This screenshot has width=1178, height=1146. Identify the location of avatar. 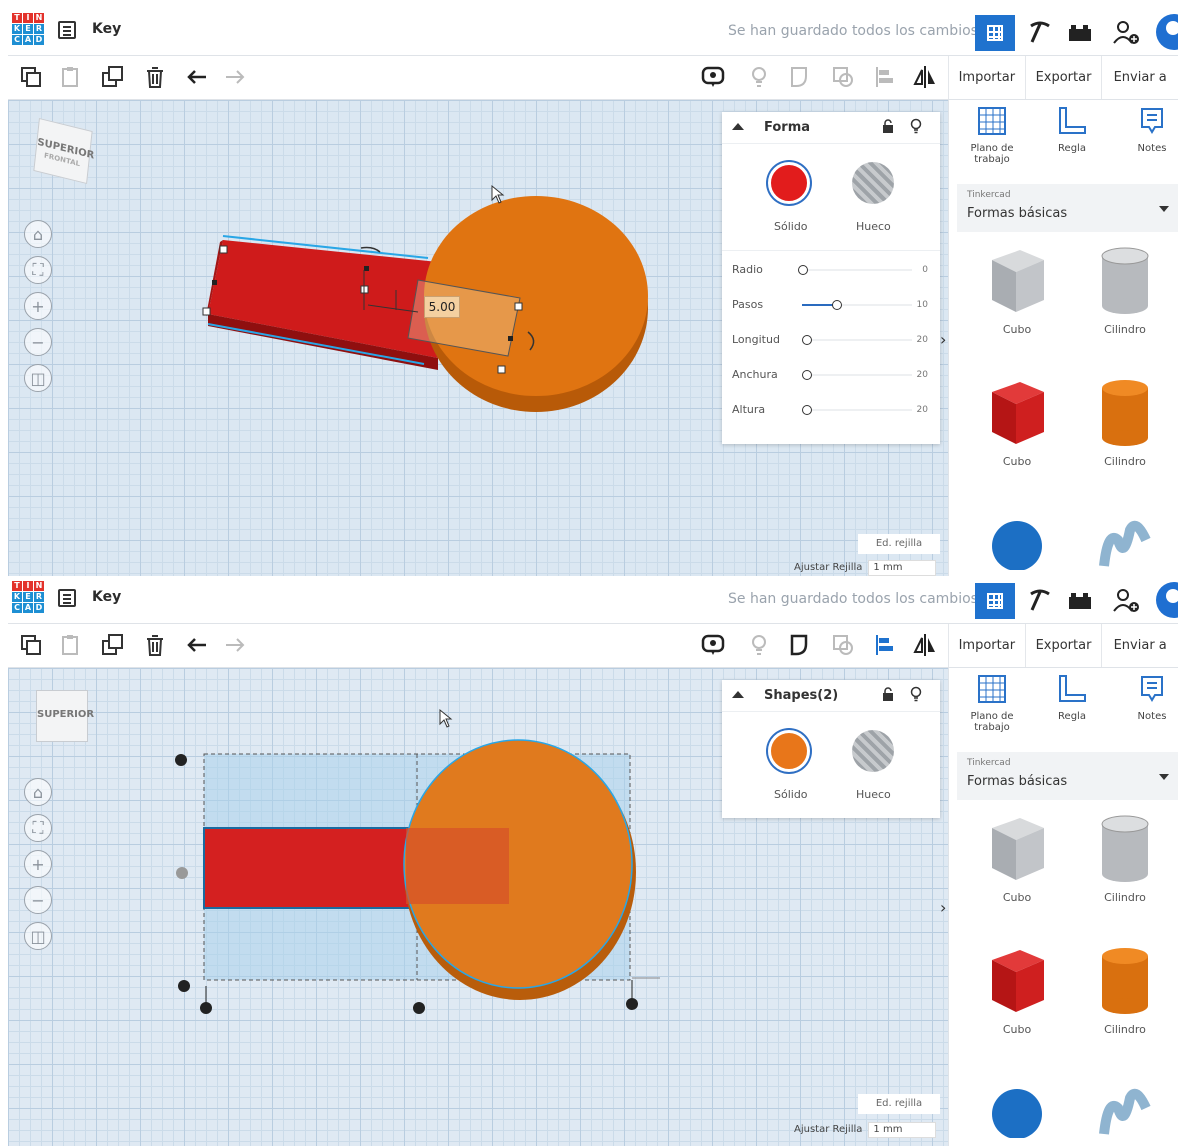
(1167, 32).